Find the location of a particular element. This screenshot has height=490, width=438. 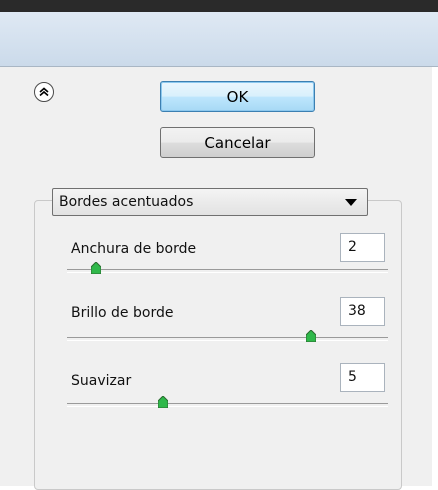

smooth-slider-track is located at coordinates (227, 405).